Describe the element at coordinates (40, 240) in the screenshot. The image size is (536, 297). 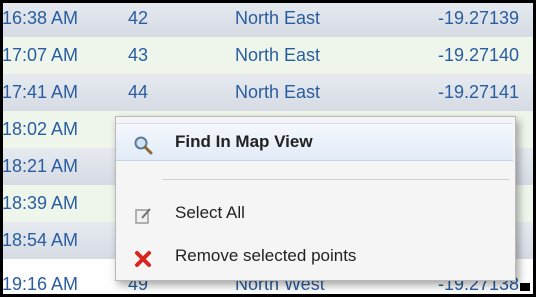
I see `time-cell: 18:54 AM` at that location.